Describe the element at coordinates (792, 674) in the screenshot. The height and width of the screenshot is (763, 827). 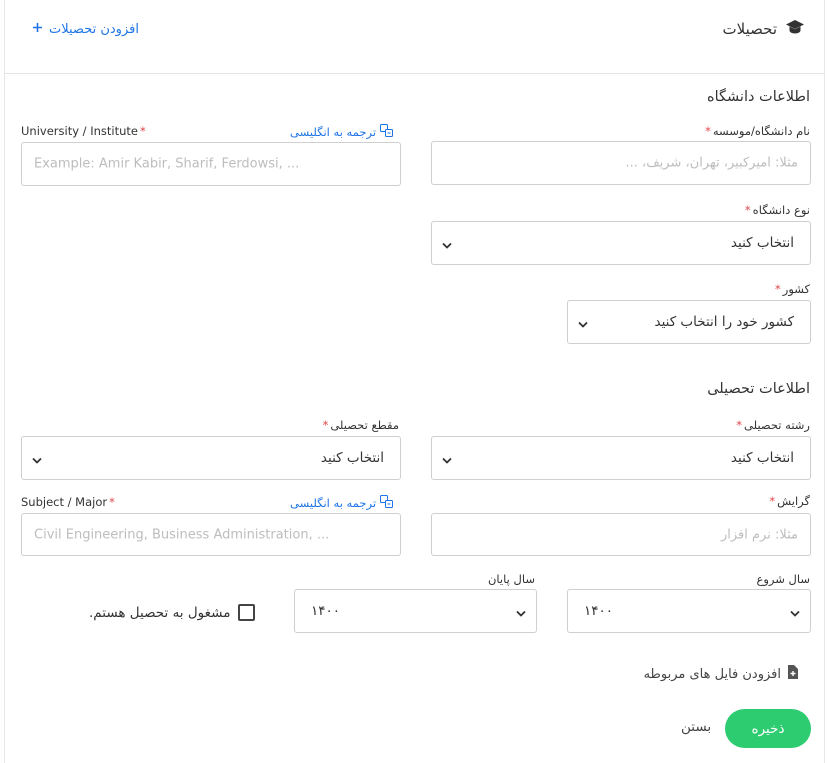
I see `file-add-icon` at that location.